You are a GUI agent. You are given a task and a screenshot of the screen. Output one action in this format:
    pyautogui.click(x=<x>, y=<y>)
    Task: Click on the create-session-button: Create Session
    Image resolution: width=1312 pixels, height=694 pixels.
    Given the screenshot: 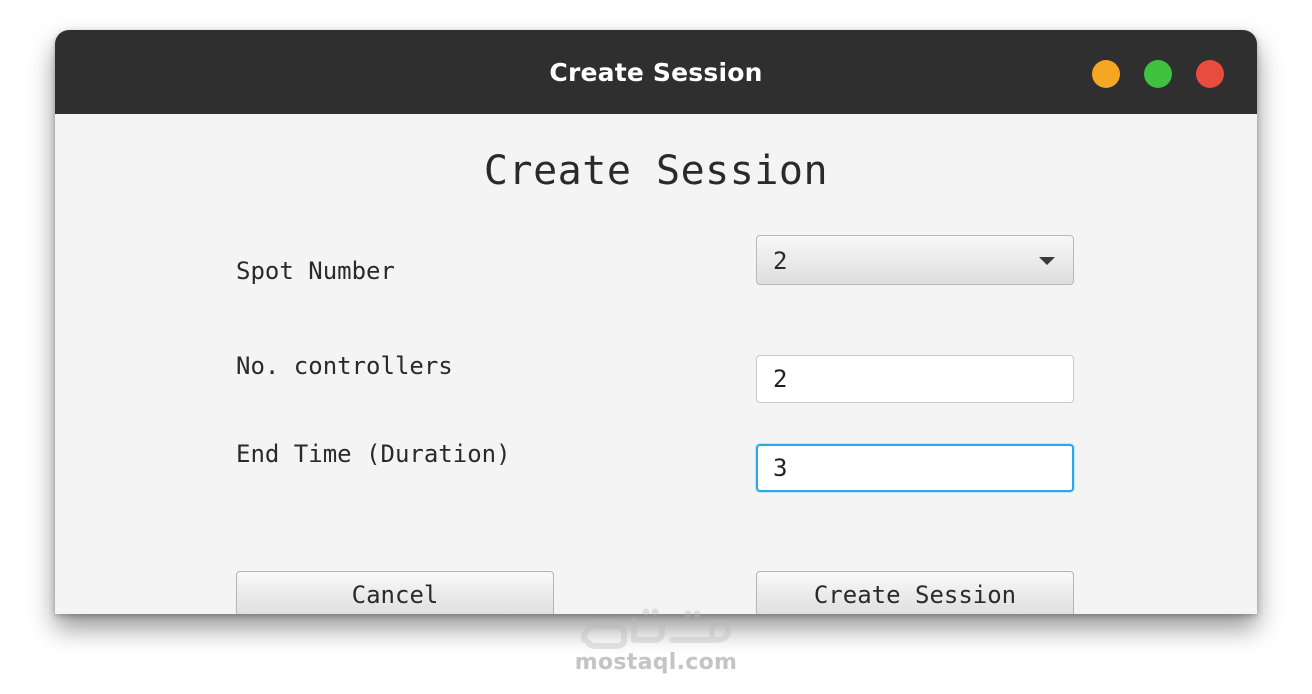 What is the action you would take?
    pyautogui.click(x=915, y=592)
    